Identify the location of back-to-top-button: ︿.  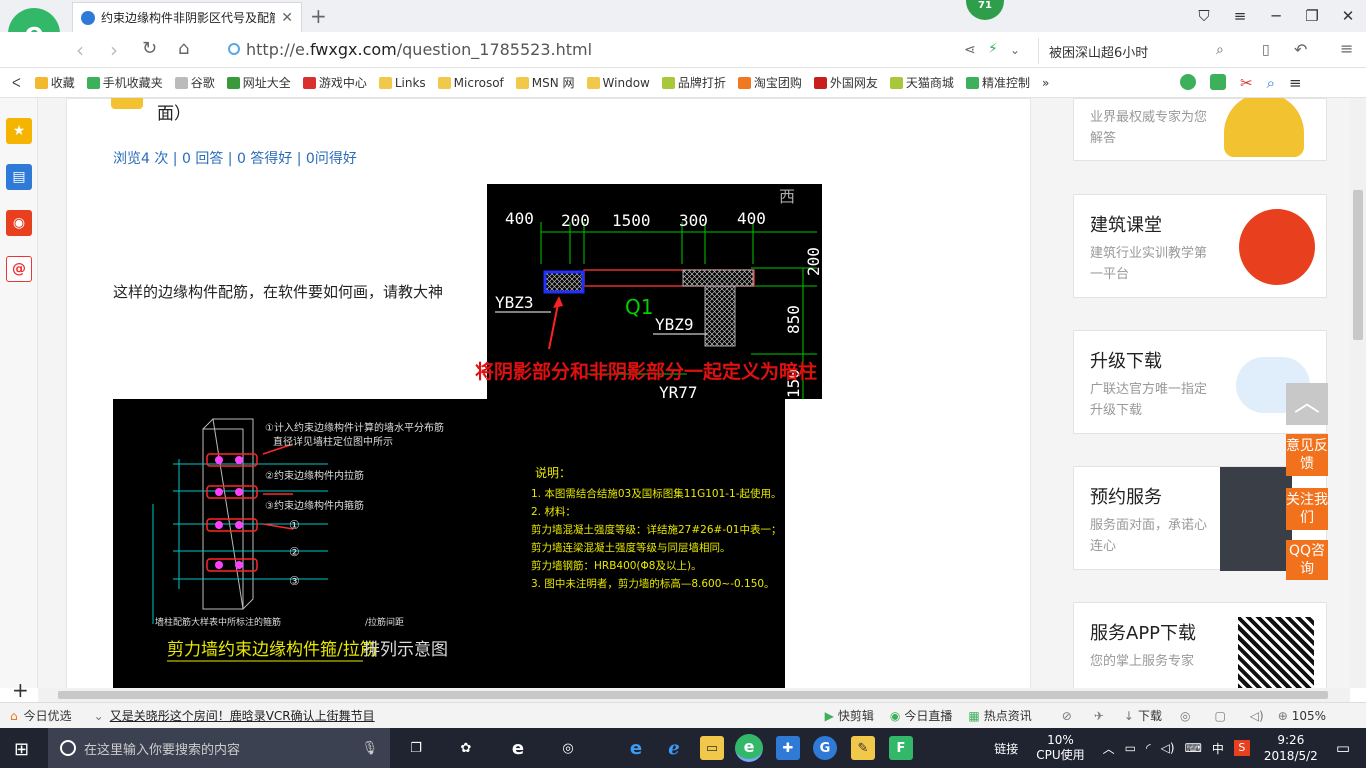
(1307, 404).